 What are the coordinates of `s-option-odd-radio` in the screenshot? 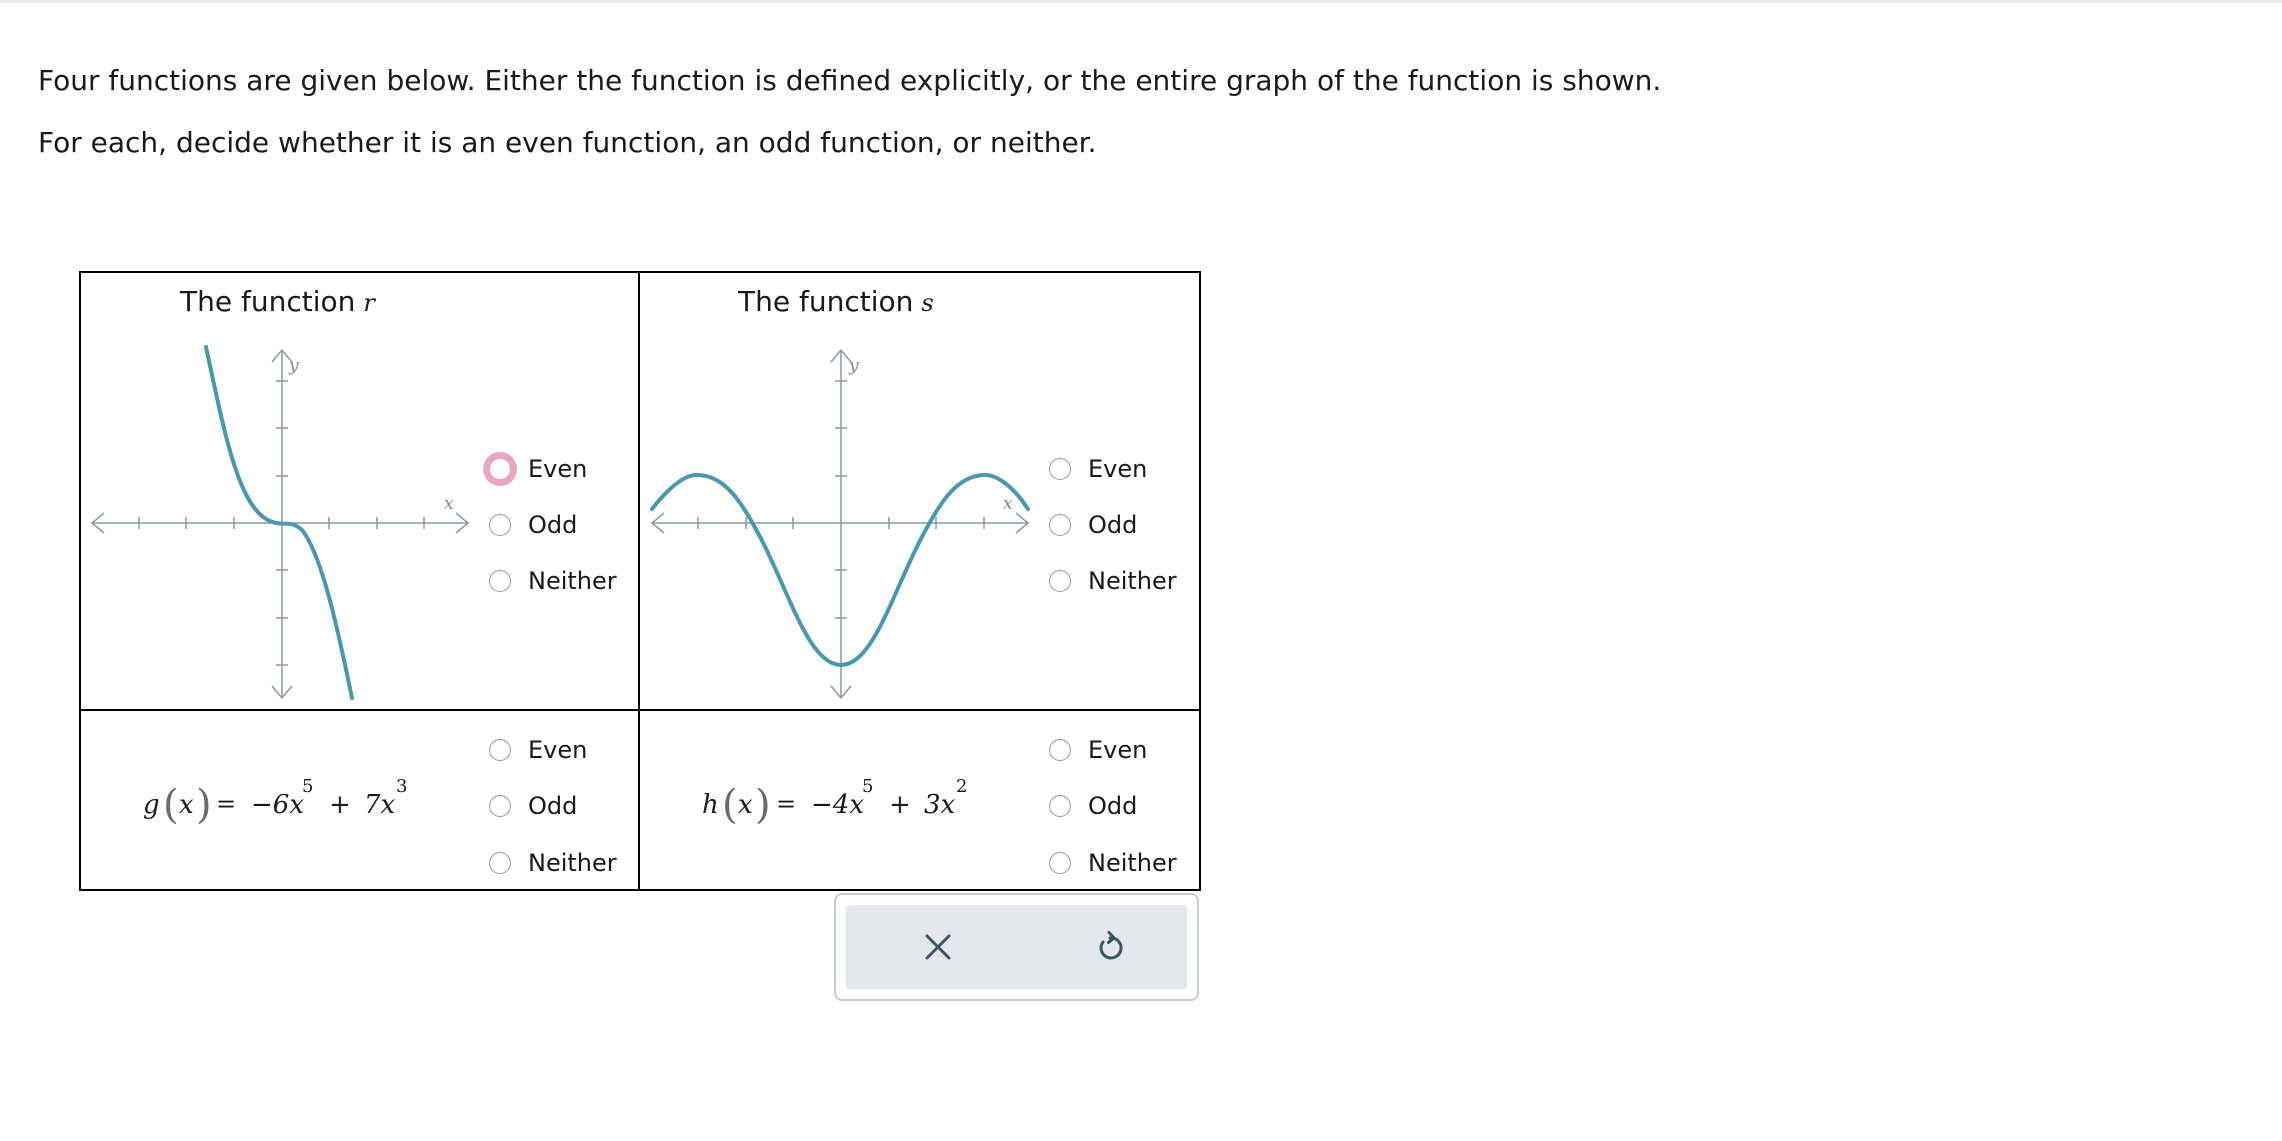 It's located at (1060, 525).